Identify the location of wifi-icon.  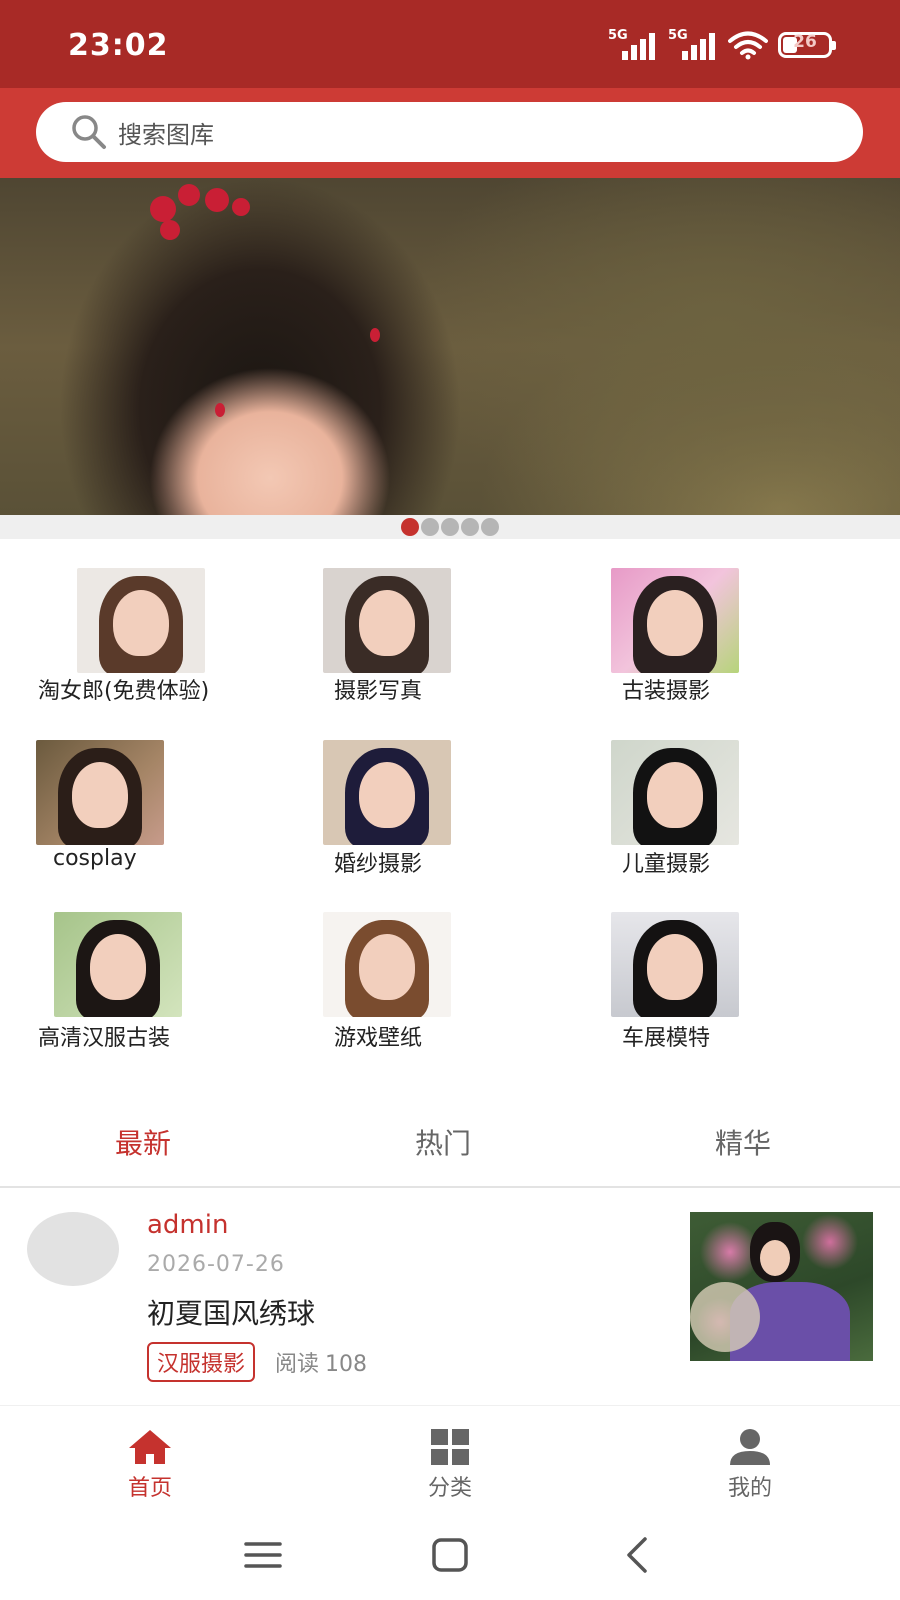
(748, 45).